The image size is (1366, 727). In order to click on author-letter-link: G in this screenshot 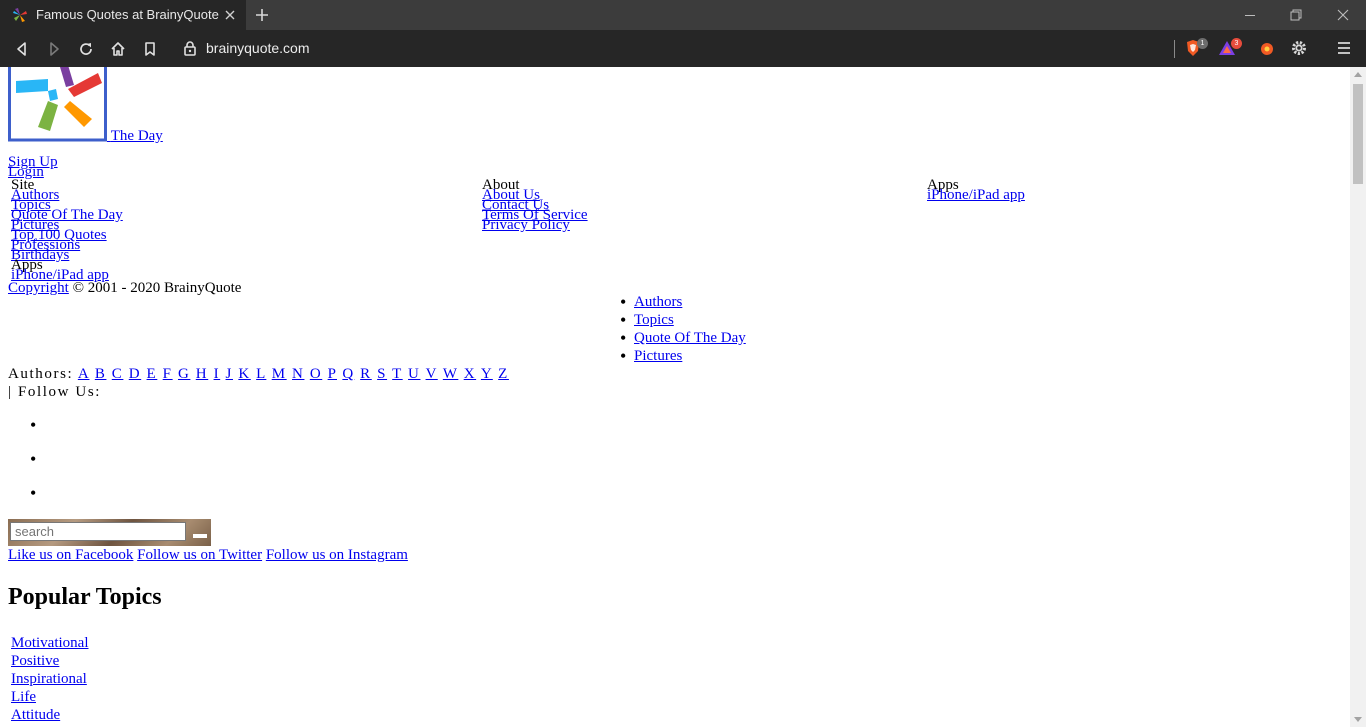, I will do `click(184, 374)`.